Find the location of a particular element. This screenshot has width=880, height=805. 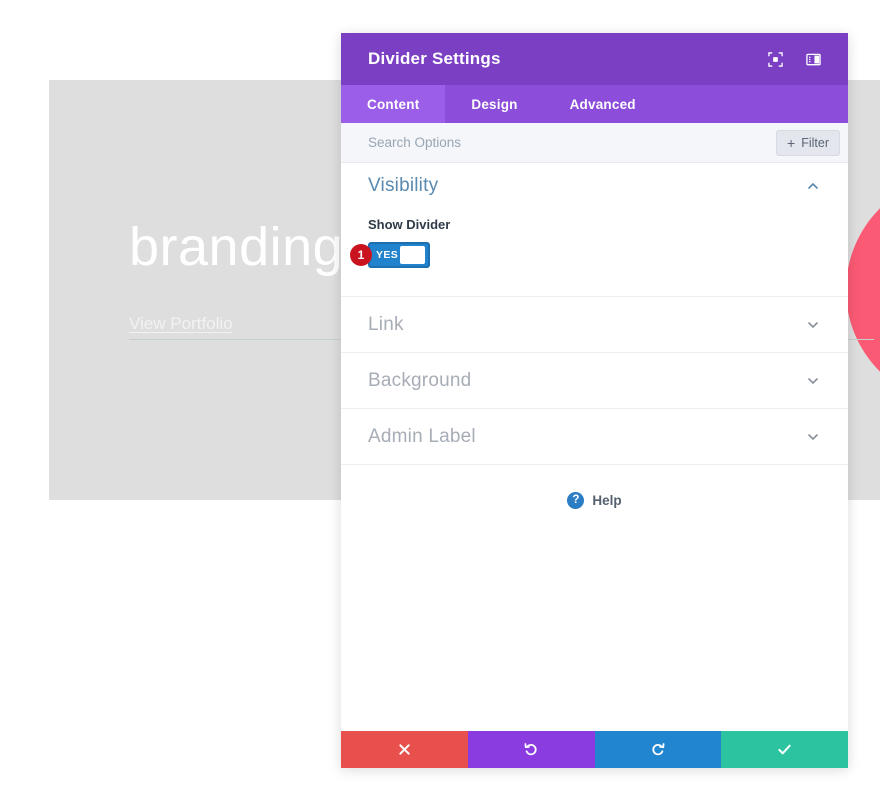

help-icon: ? is located at coordinates (576, 500).